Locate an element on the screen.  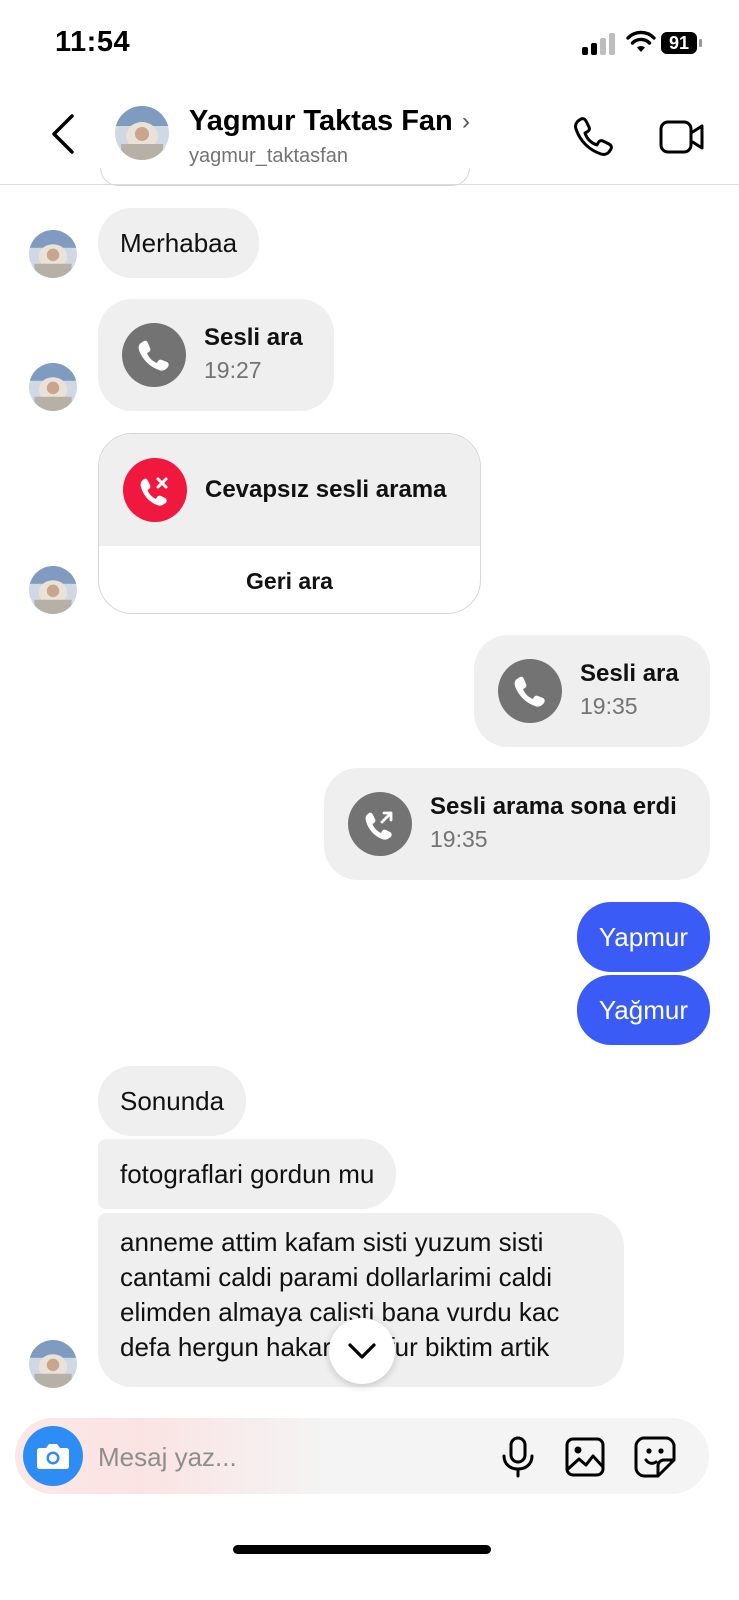
camera-button is located at coordinates (53, 1456).